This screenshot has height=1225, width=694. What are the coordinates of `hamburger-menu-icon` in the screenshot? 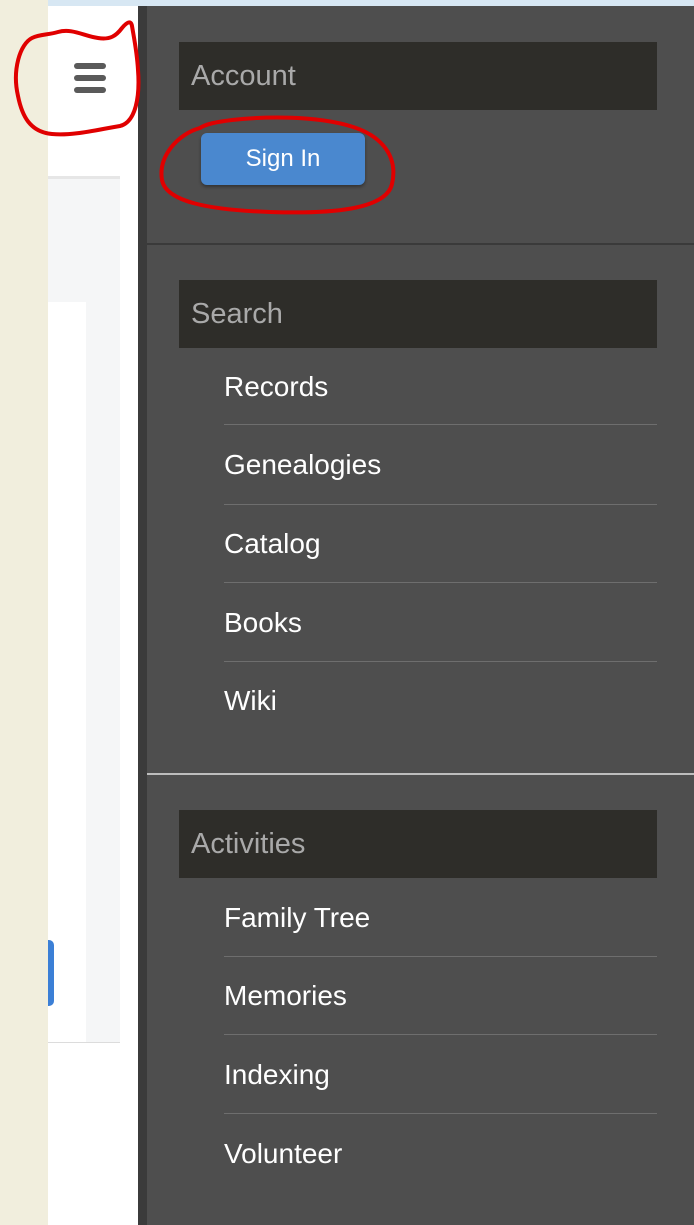 It's located at (90, 78).